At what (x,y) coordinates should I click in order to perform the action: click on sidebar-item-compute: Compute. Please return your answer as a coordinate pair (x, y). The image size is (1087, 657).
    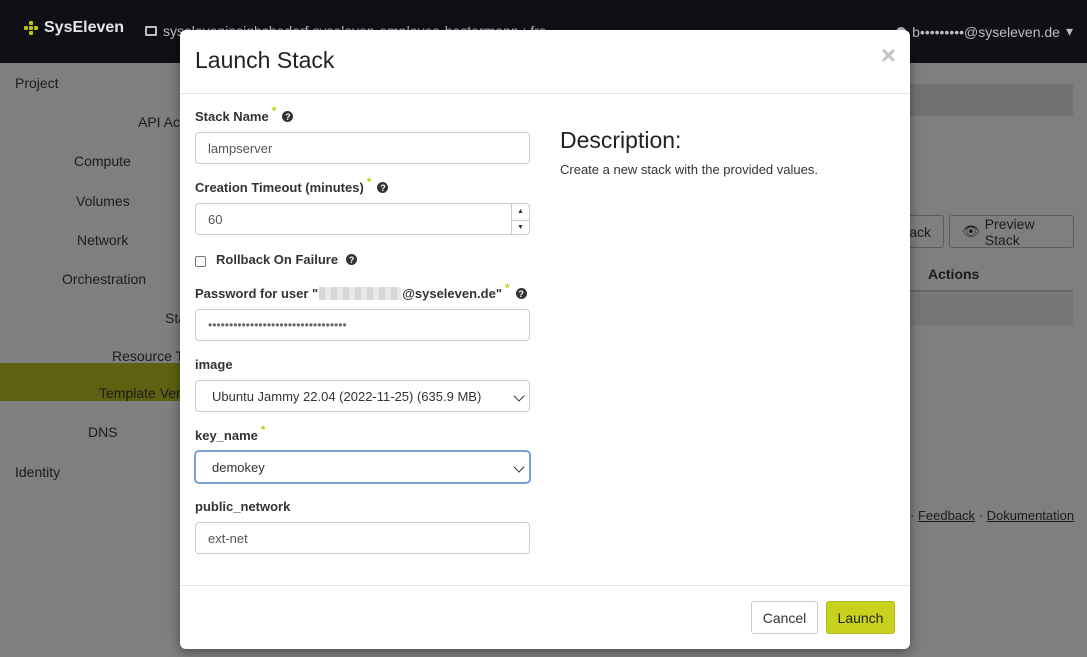
    Looking at the image, I should click on (102, 161).